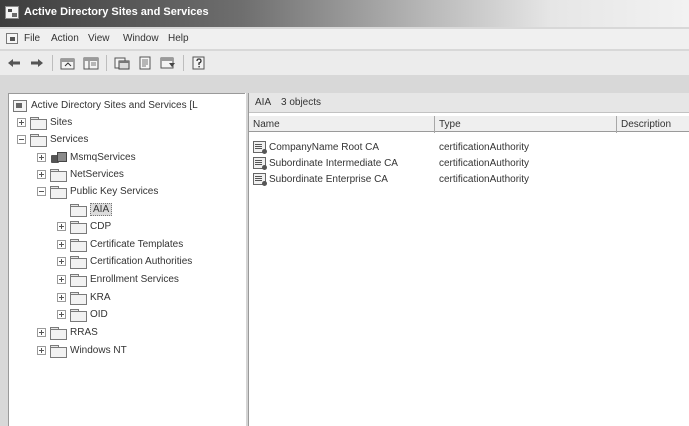 This screenshot has width=689, height=426. I want to click on back-arrow-icon, so click(14, 63).